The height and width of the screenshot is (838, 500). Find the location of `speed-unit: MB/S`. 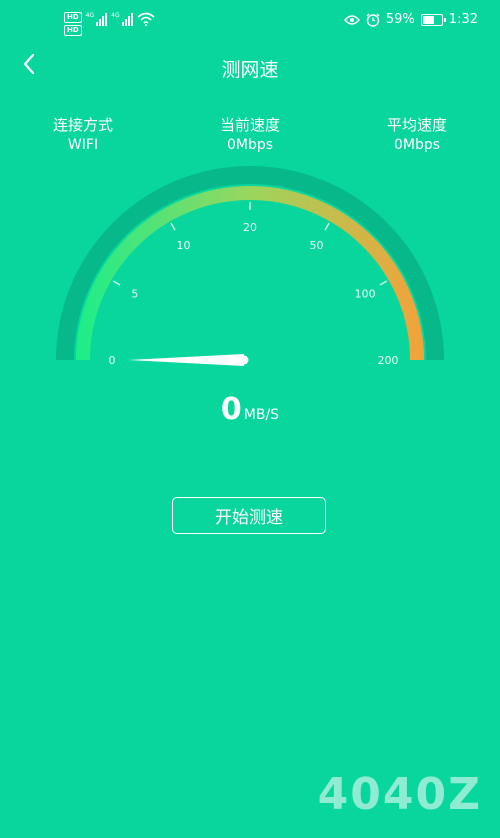

speed-unit: MB/S is located at coordinates (261, 415).